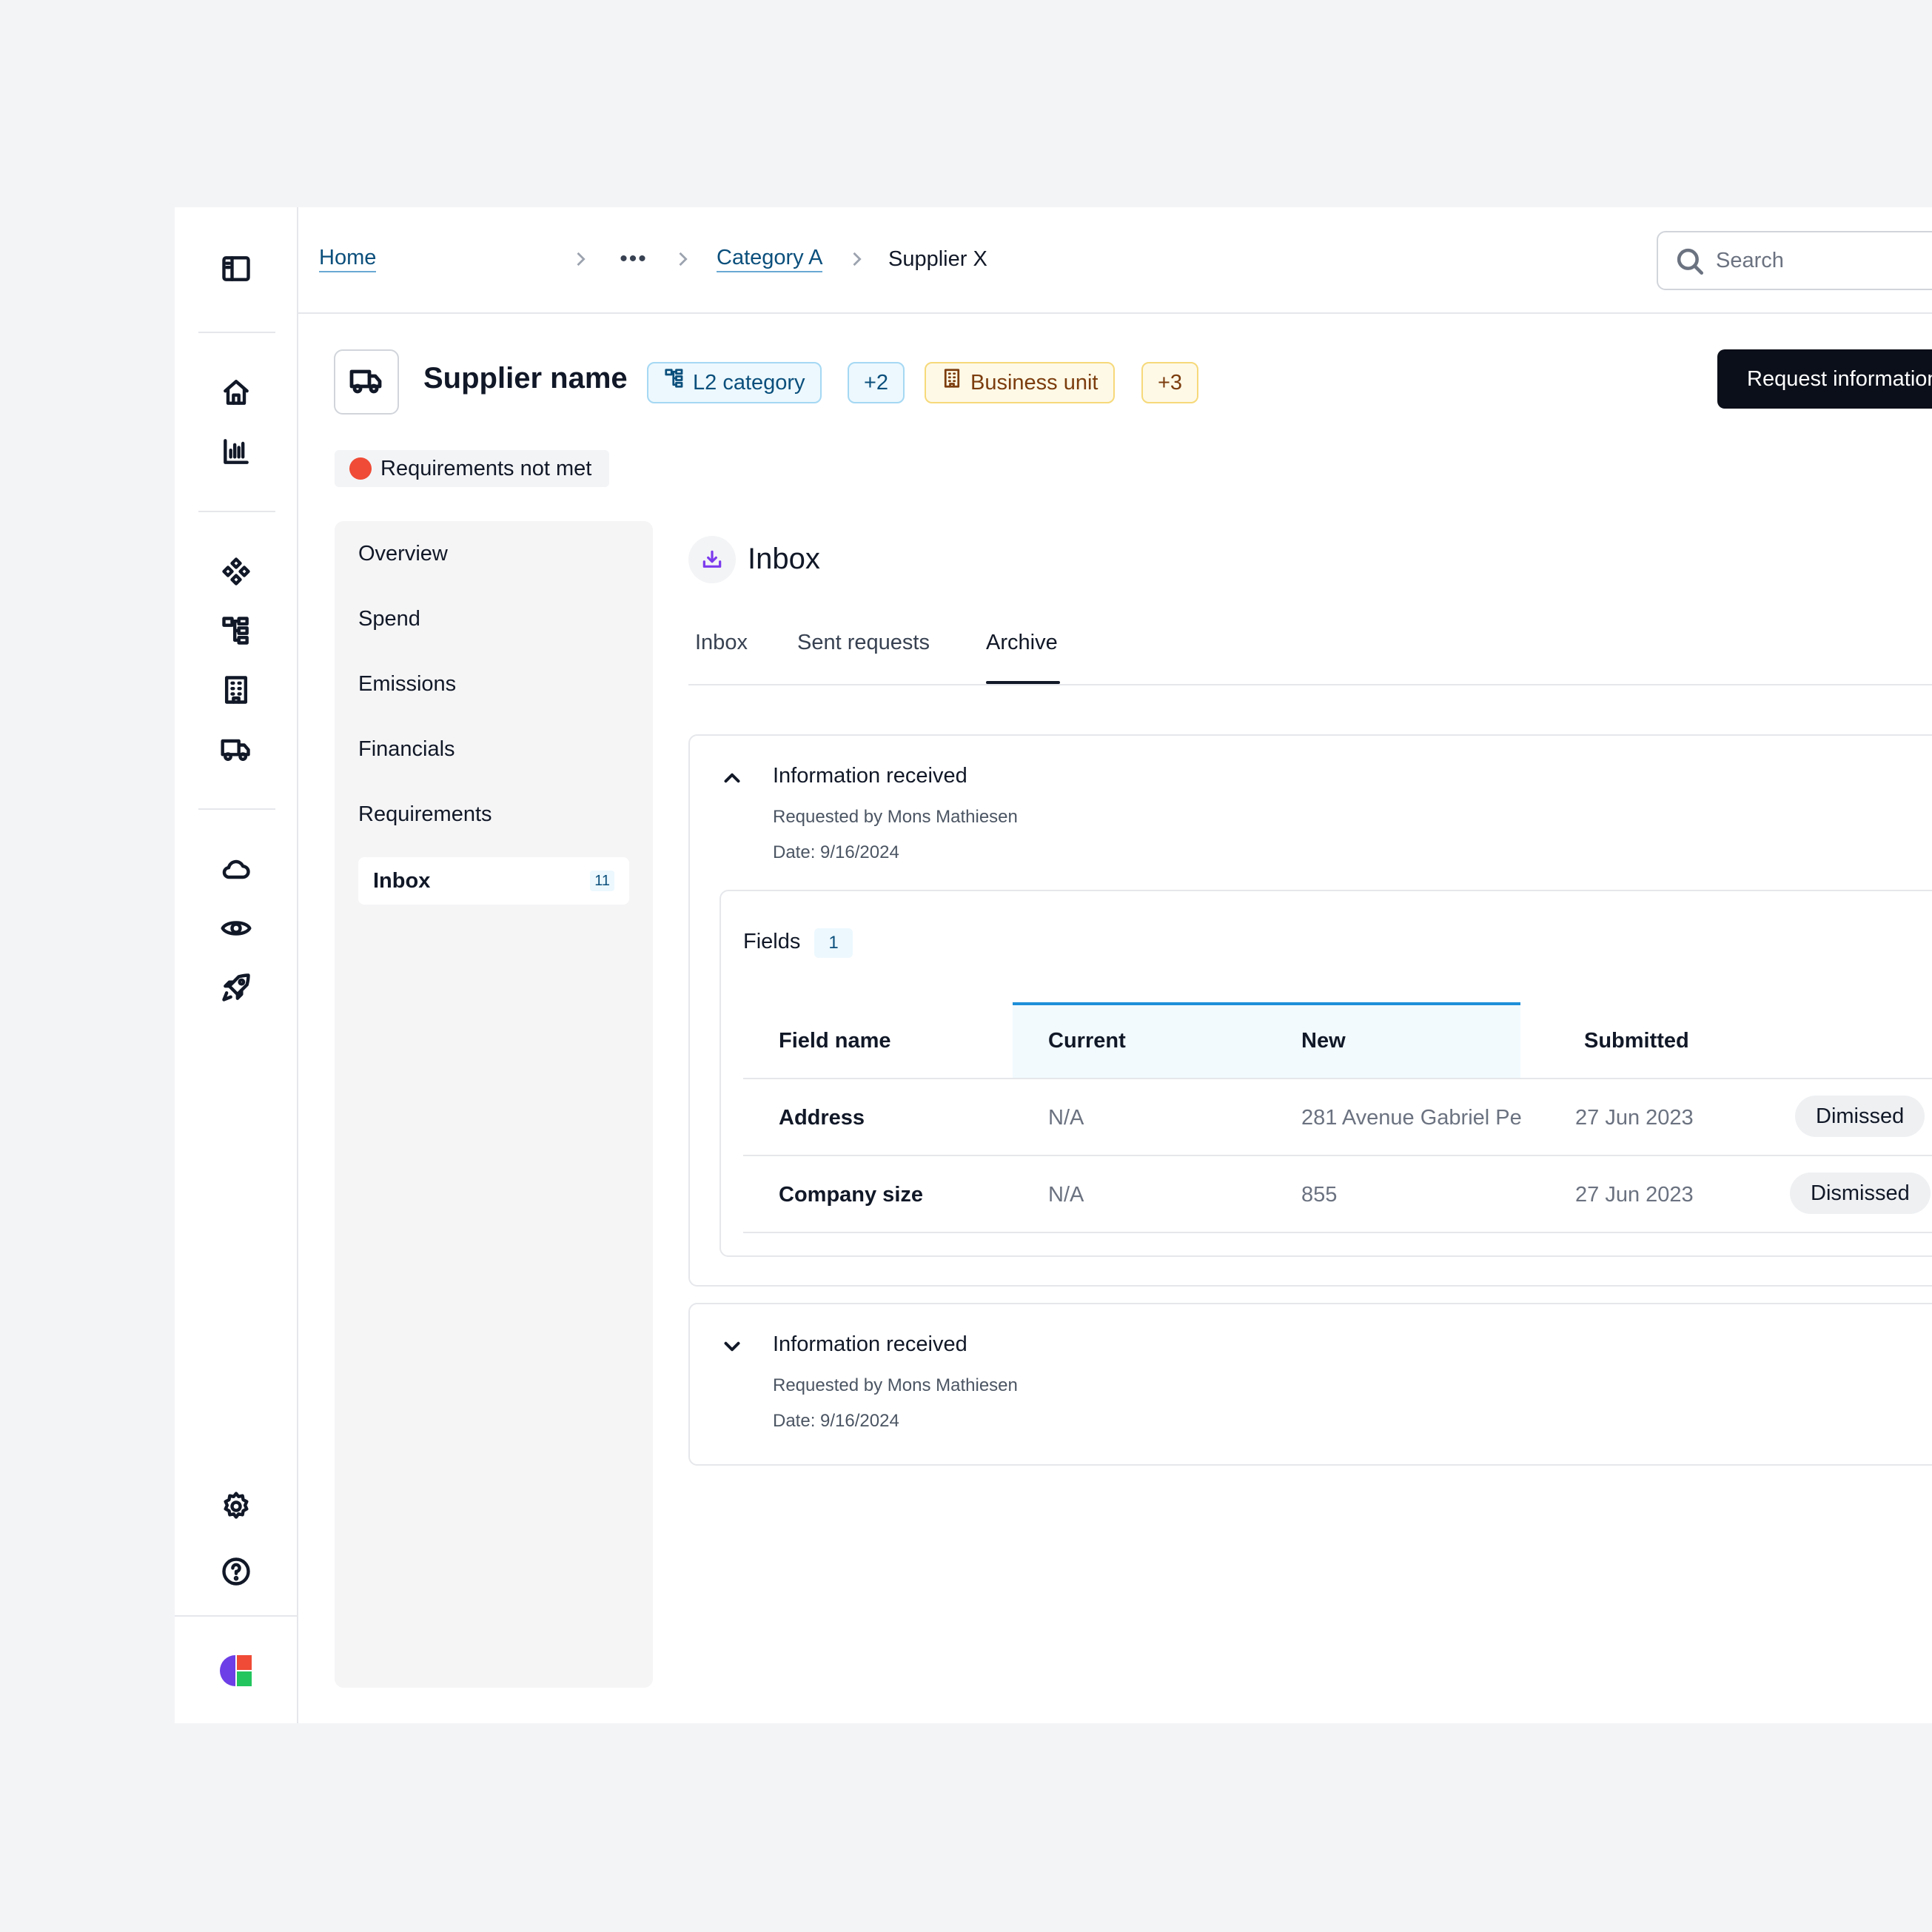 This screenshot has width=1932, height=1932. I want to click on nav-item-label: Inbox, so click(402, 880).